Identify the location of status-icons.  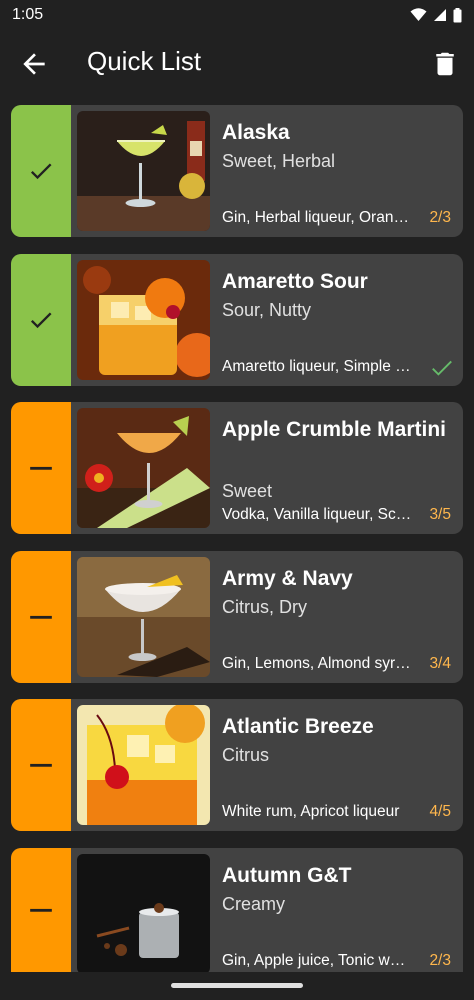
(436, 15).